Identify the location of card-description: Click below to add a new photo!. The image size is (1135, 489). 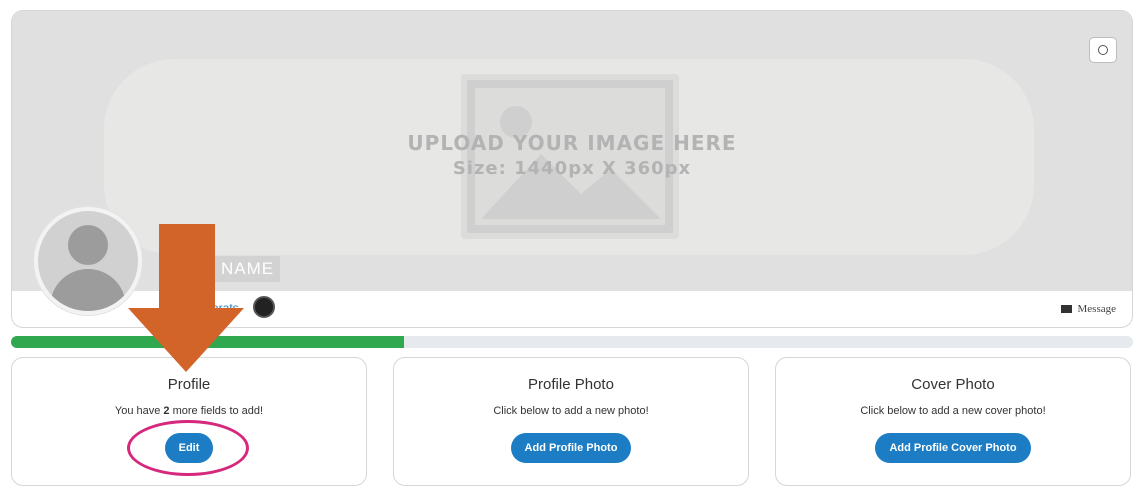
(571, 411).